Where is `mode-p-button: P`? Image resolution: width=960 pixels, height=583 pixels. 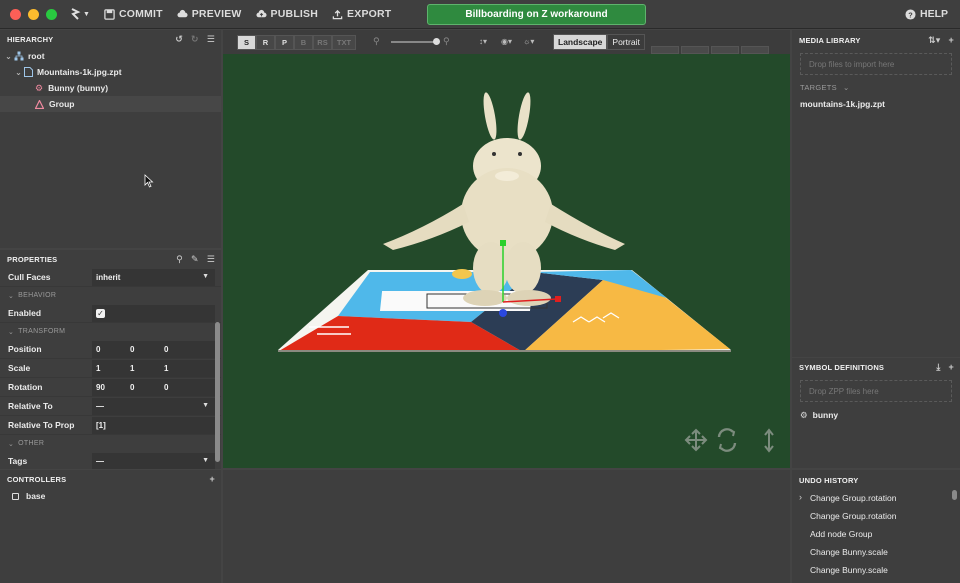 mode-p-button: P is located at coordinates (284, 42).